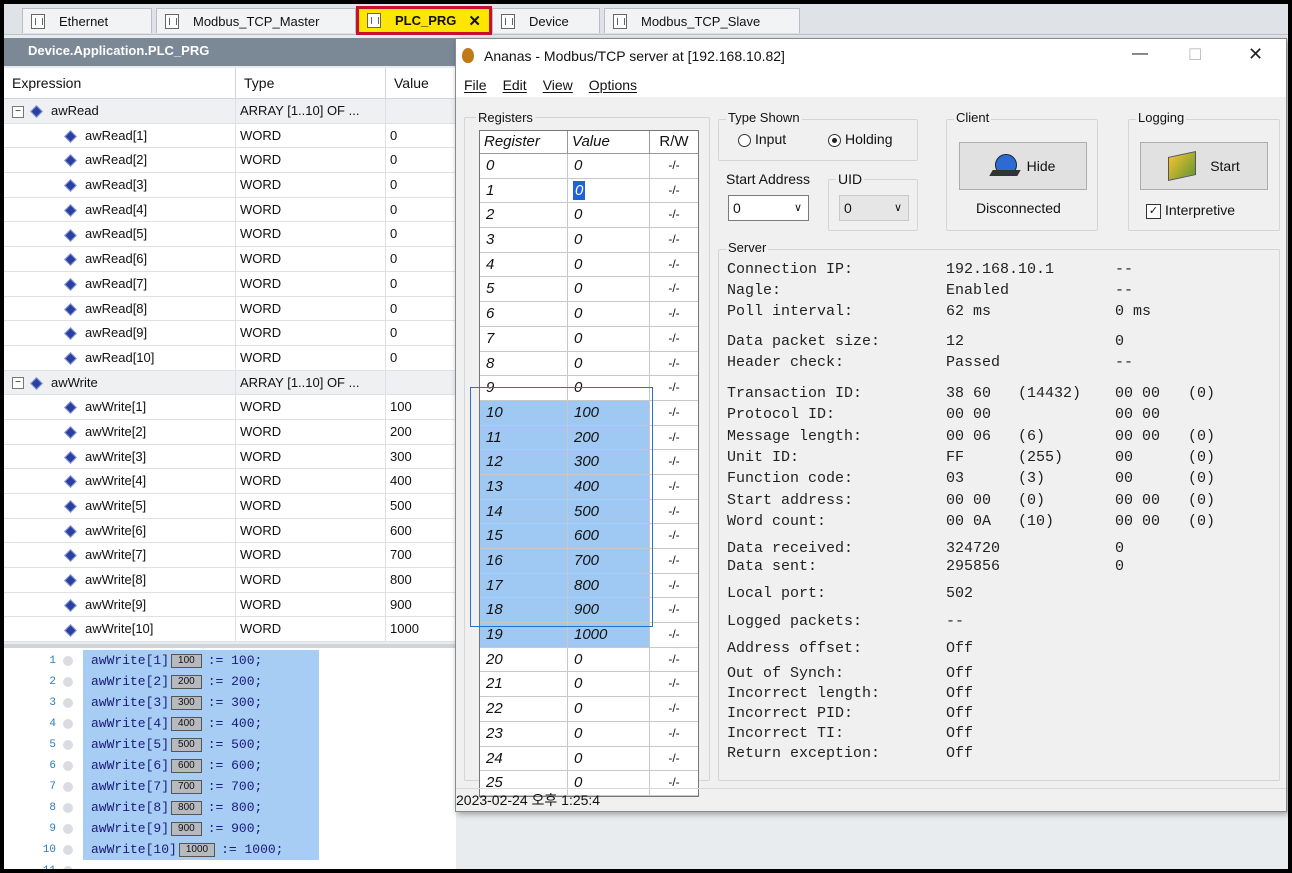 The width and height of the screenshot is (1292, 873). What do you see at coordinates (421, 530) in the screenshot?
I see `value-cell: 600` at bounding box center [421, 530].